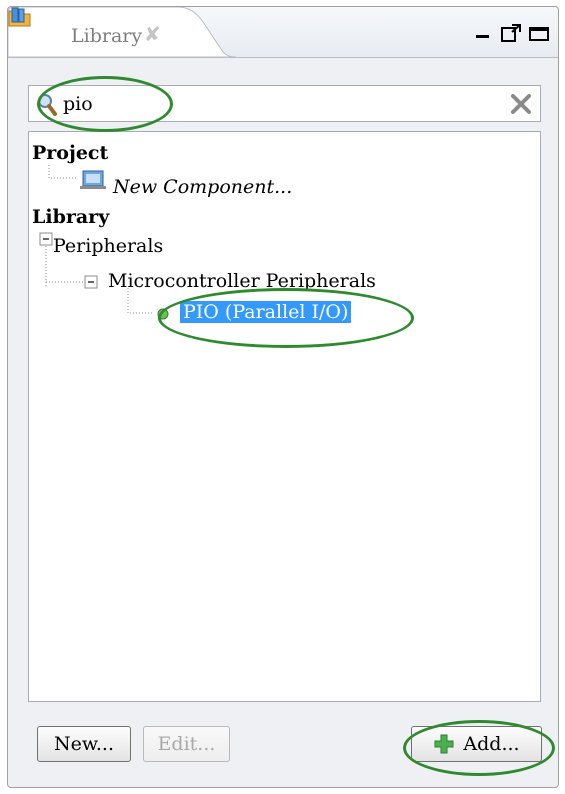 This screenshot has height=794, width=565. I want to click on tree-item-peripherals: Peripherals, so click(108, 246).